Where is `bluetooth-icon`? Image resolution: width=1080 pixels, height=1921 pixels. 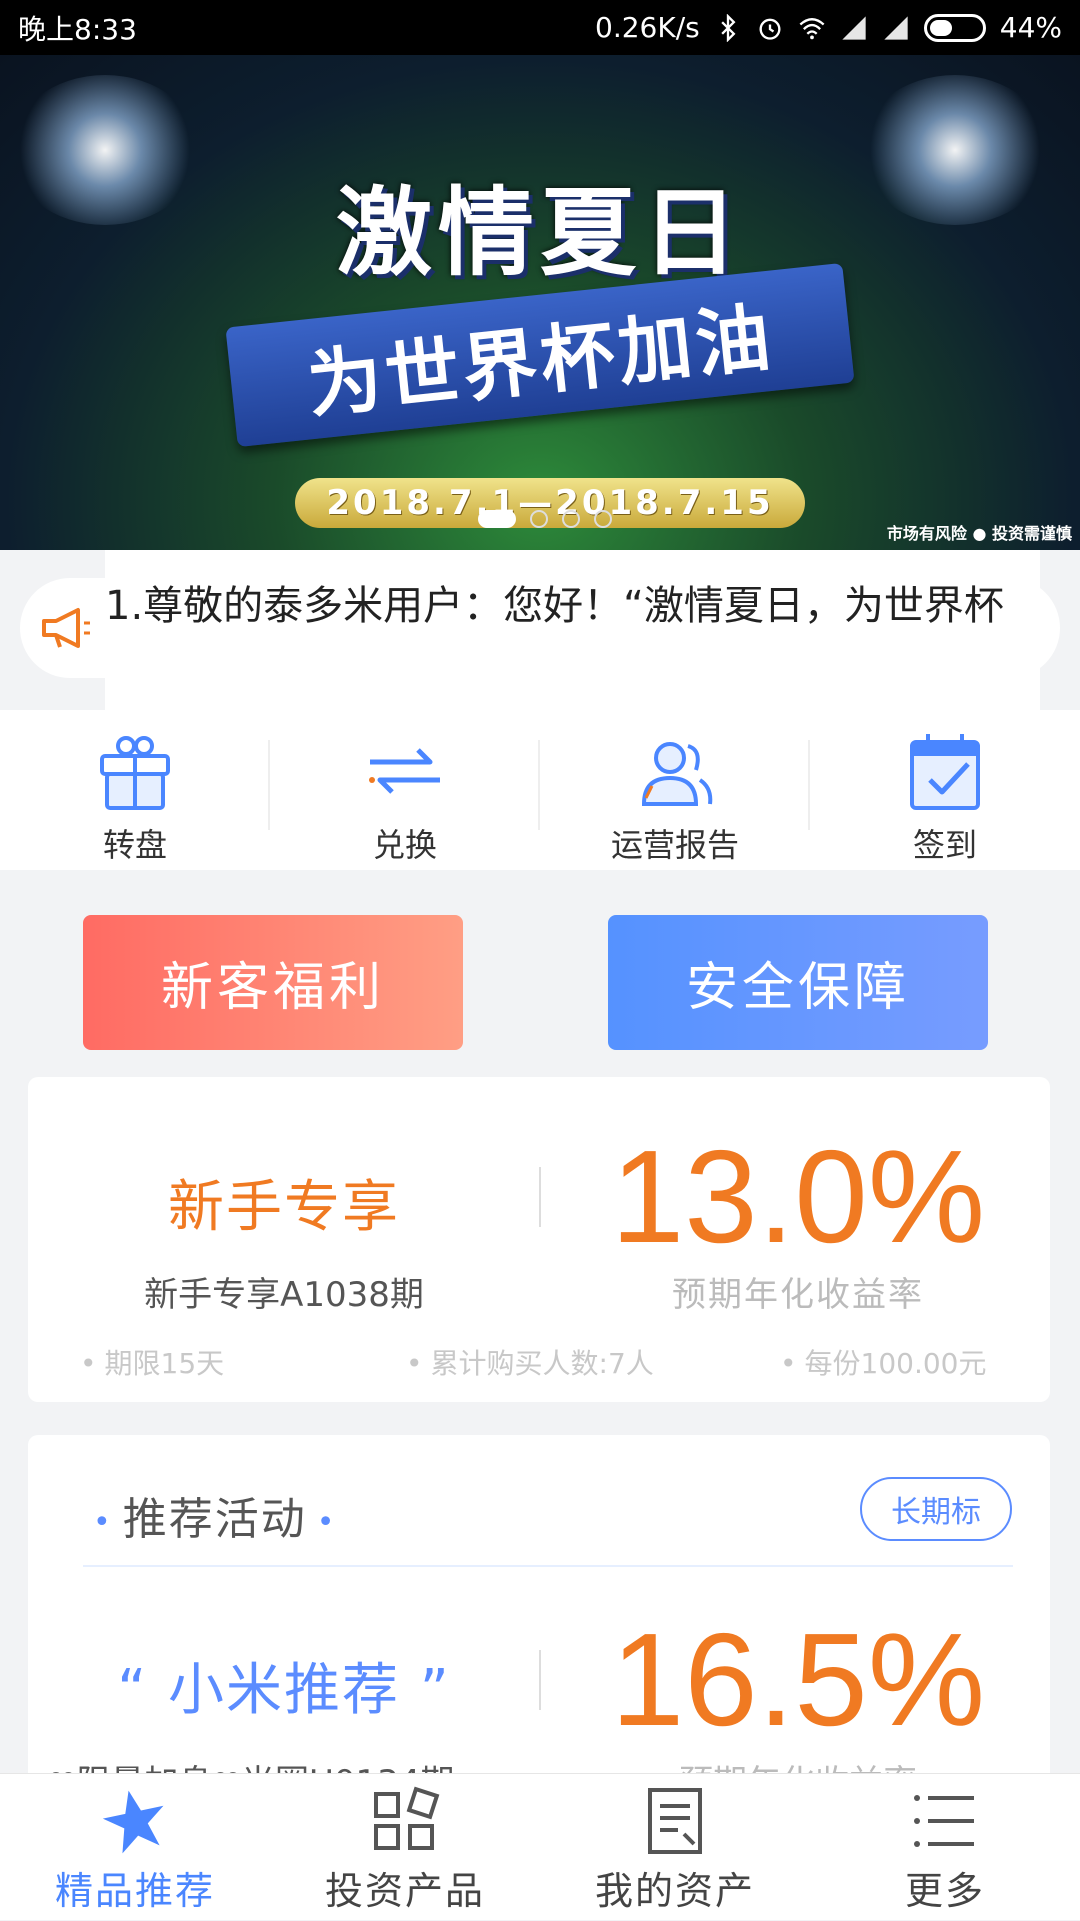 bluetooth-icon is located at coordinates (728, 27).